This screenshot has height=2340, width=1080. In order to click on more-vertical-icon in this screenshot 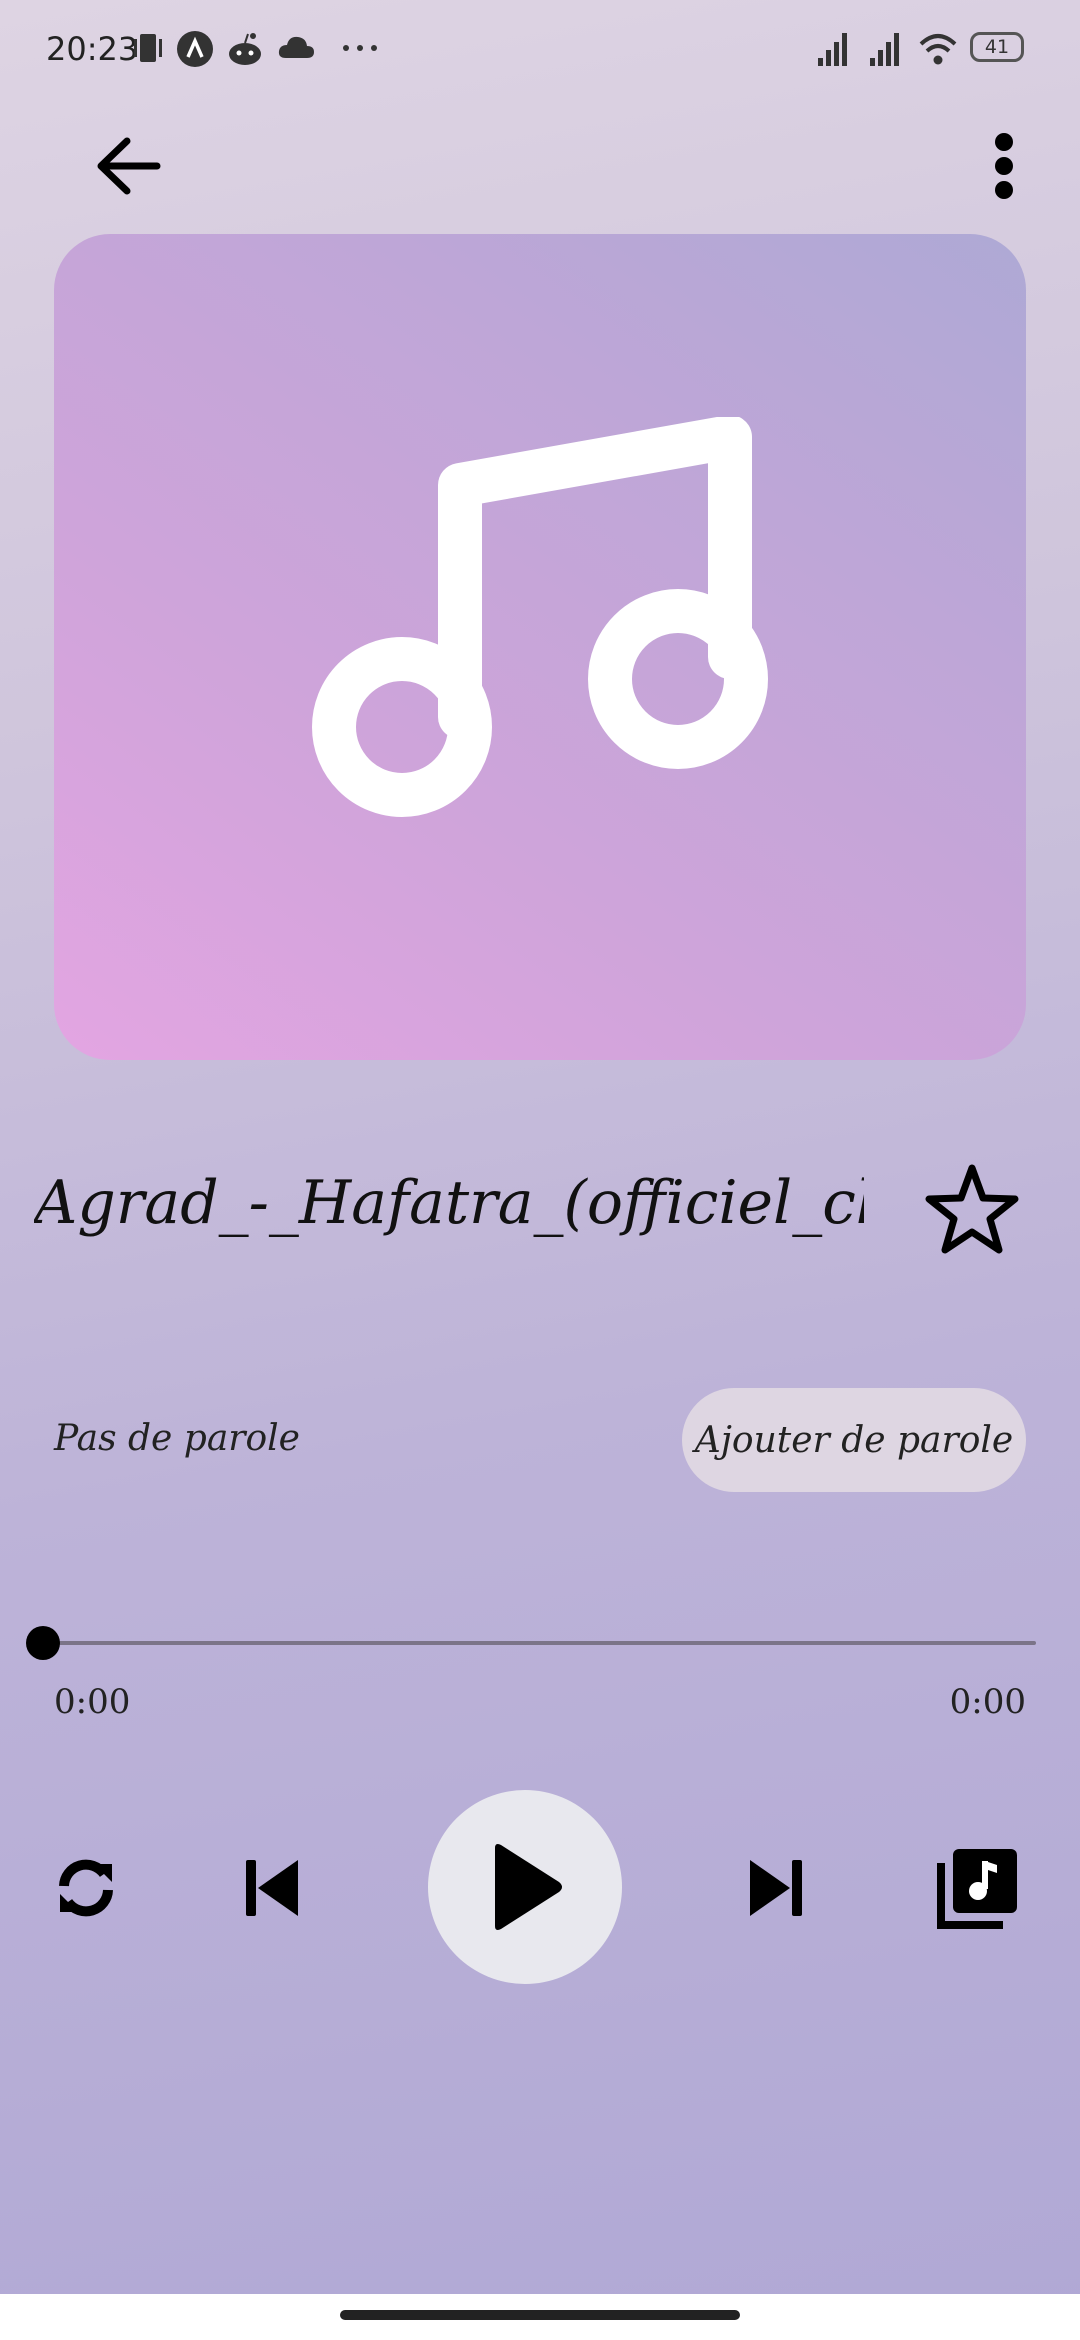, I will do `click(1004, 166)`.